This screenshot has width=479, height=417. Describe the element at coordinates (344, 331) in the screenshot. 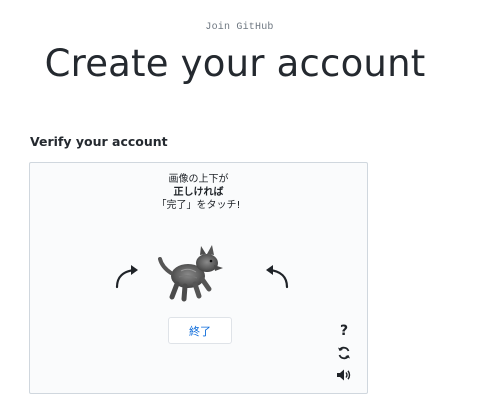

I see `help-icon: ?` at that location.